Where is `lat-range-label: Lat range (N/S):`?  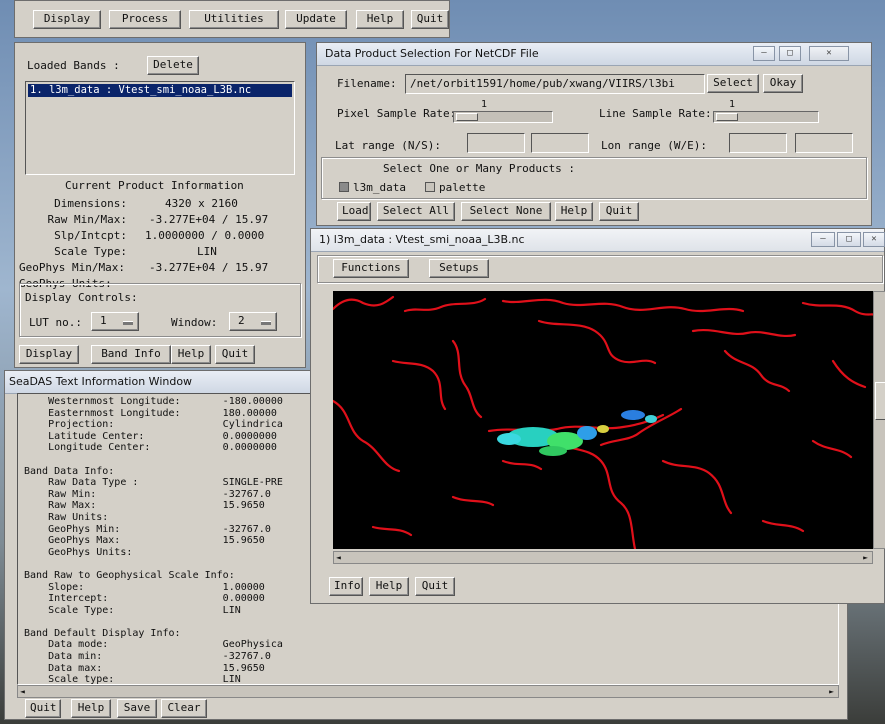 lat-range-label: Lat range (N/S): is located at coordinates (388, 145).